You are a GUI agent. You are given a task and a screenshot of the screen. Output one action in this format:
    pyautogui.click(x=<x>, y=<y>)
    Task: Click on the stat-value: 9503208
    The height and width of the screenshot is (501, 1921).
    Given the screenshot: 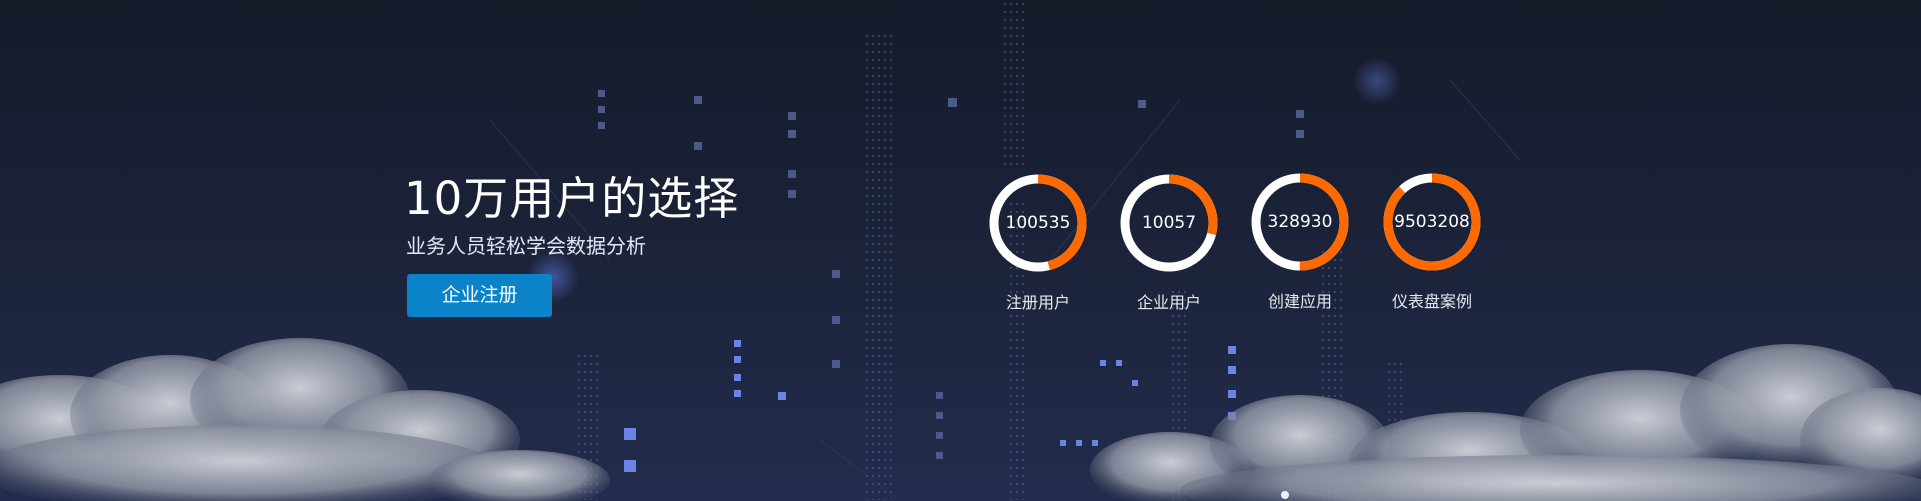 What is the action you would take?
    pyautogui.click(x=1432, y=222)
    